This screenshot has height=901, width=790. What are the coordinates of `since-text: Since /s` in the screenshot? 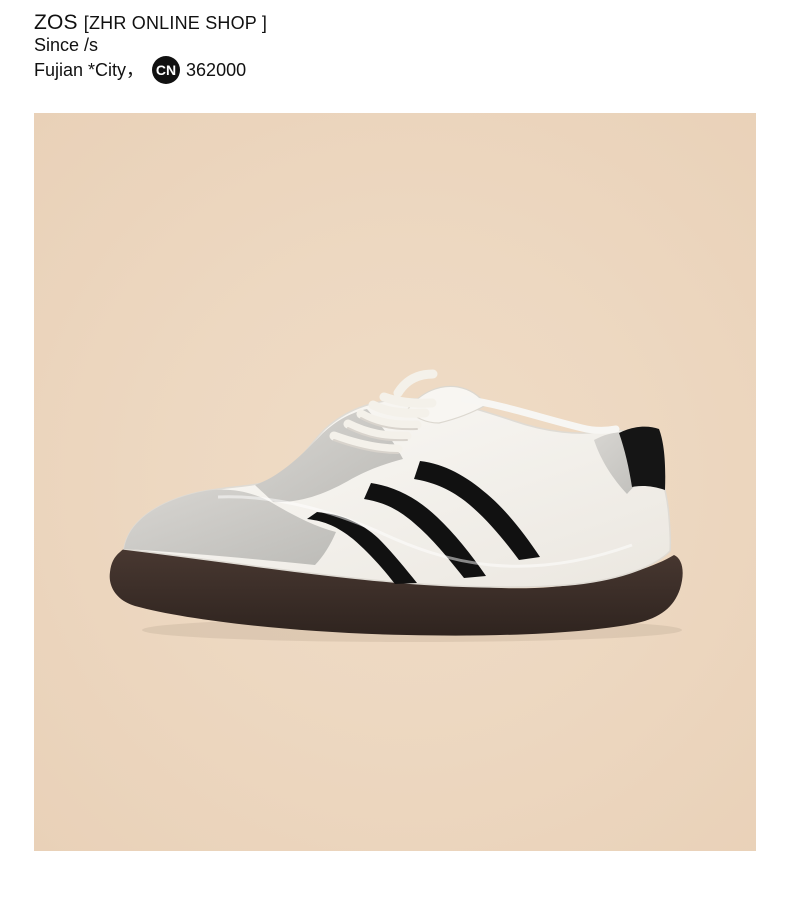 It's located at (66, 45).